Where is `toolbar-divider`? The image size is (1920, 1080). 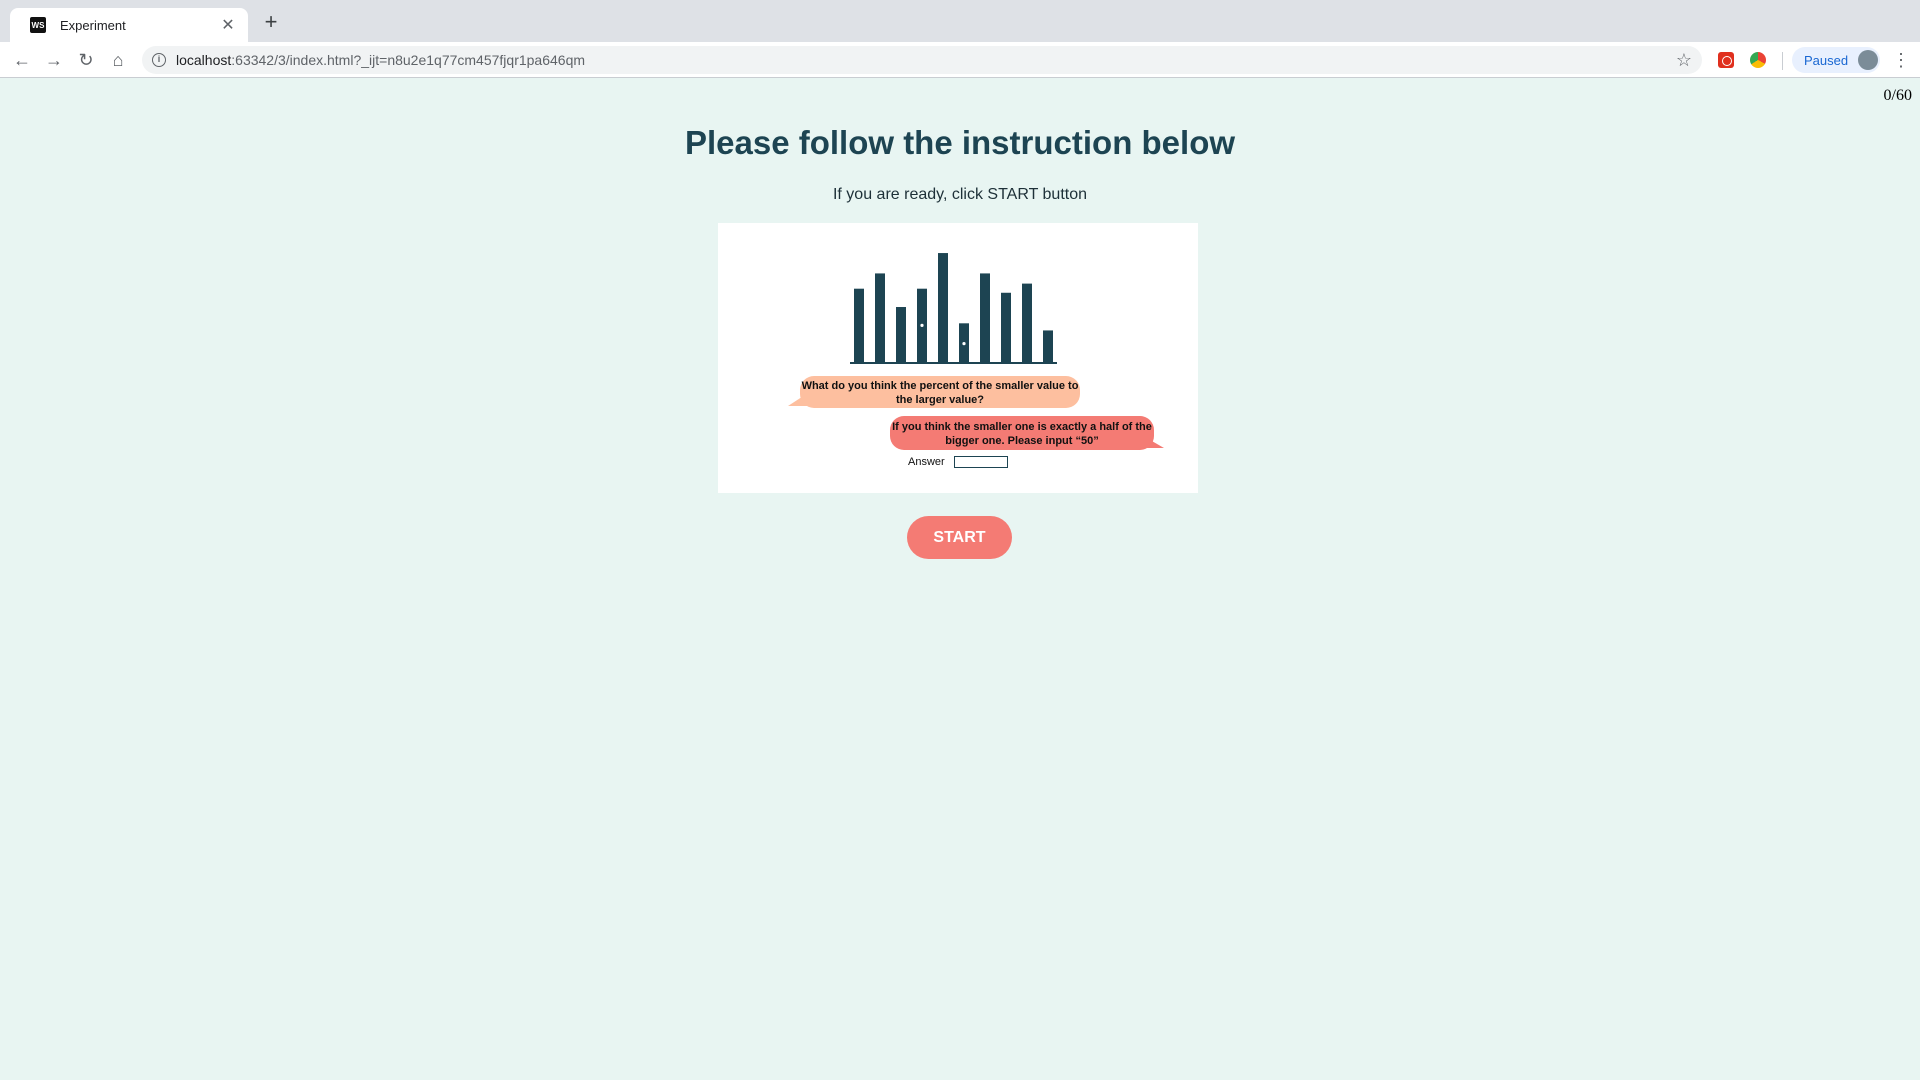
toolbar-divider is located at coordinates (1782, 61).